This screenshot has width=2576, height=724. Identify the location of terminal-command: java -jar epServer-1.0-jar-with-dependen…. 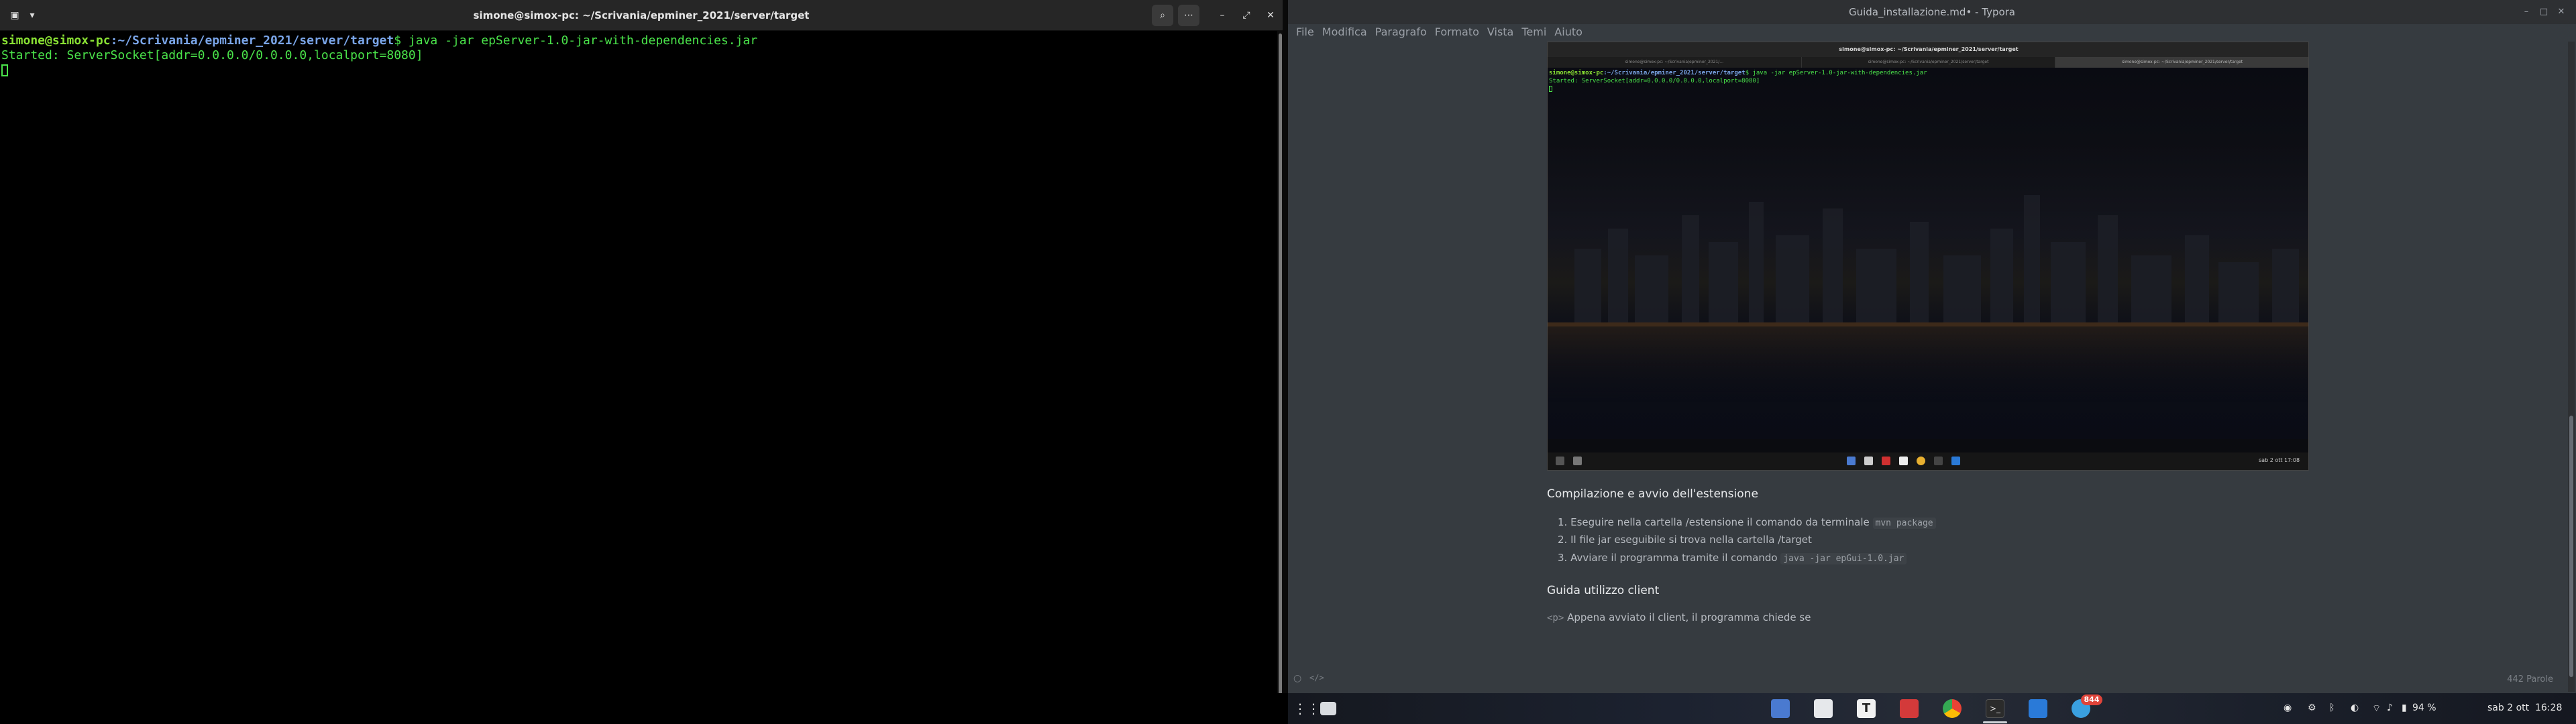
(583, 41).